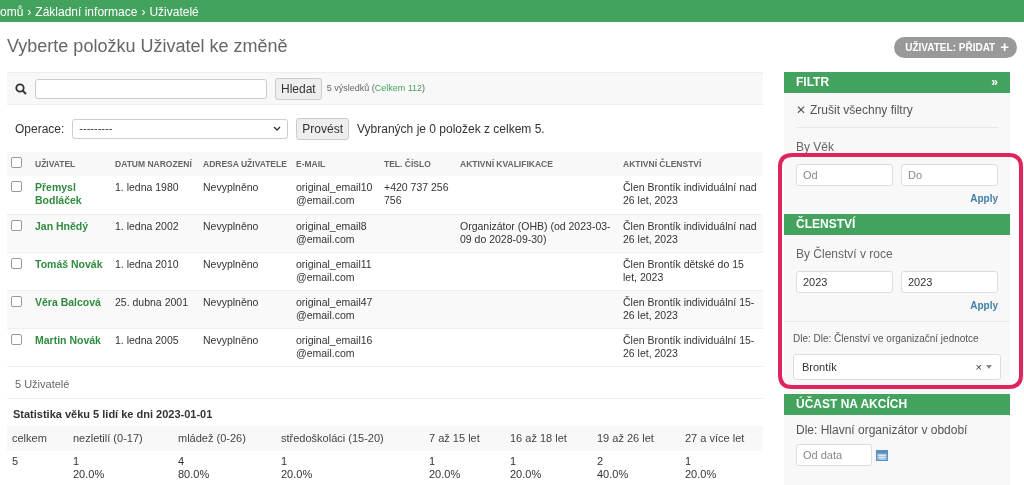 The width and height of the screenshot is (1024, 485). I want to click on stats-header: nezletilí (0-17), so click(108, 437).